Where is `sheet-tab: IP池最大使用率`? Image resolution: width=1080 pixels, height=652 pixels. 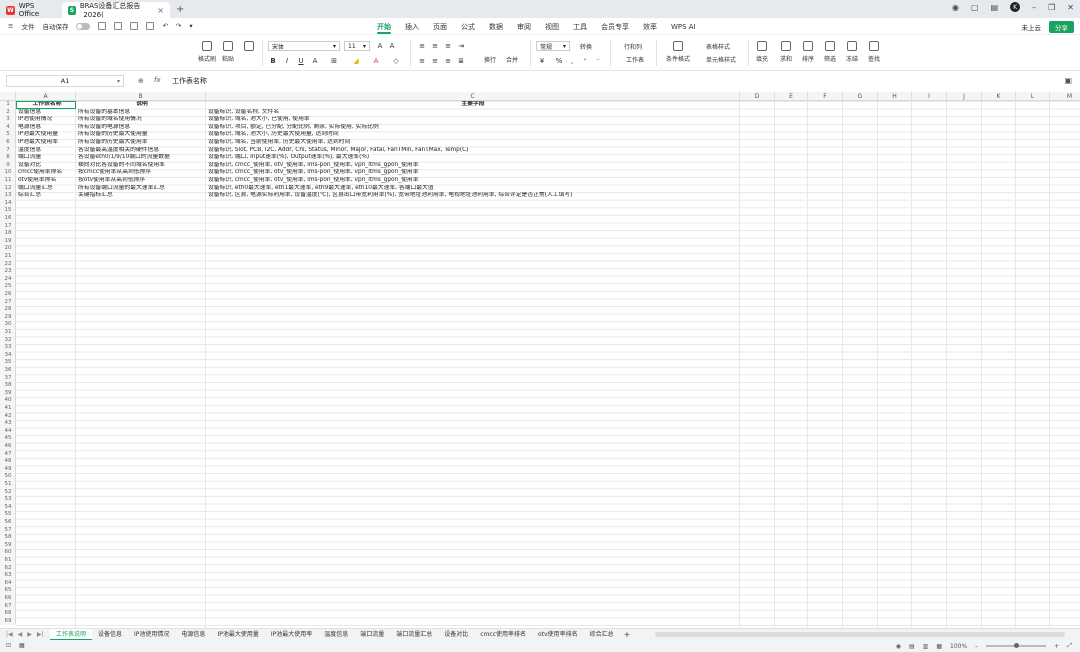 sheet-tab: IP池最大使用率 is located at coordinates (291, 635).